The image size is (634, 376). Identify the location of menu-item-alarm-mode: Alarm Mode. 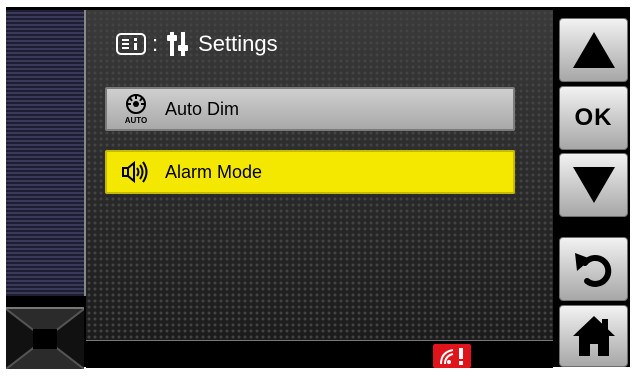
(310, 172).